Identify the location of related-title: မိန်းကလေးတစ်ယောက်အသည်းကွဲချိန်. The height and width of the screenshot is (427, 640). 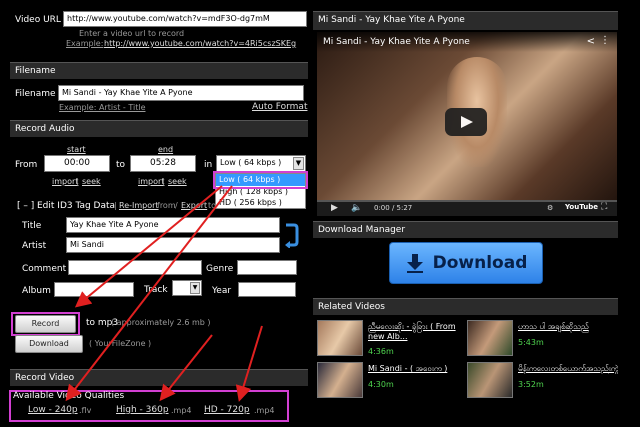
(568, 369).